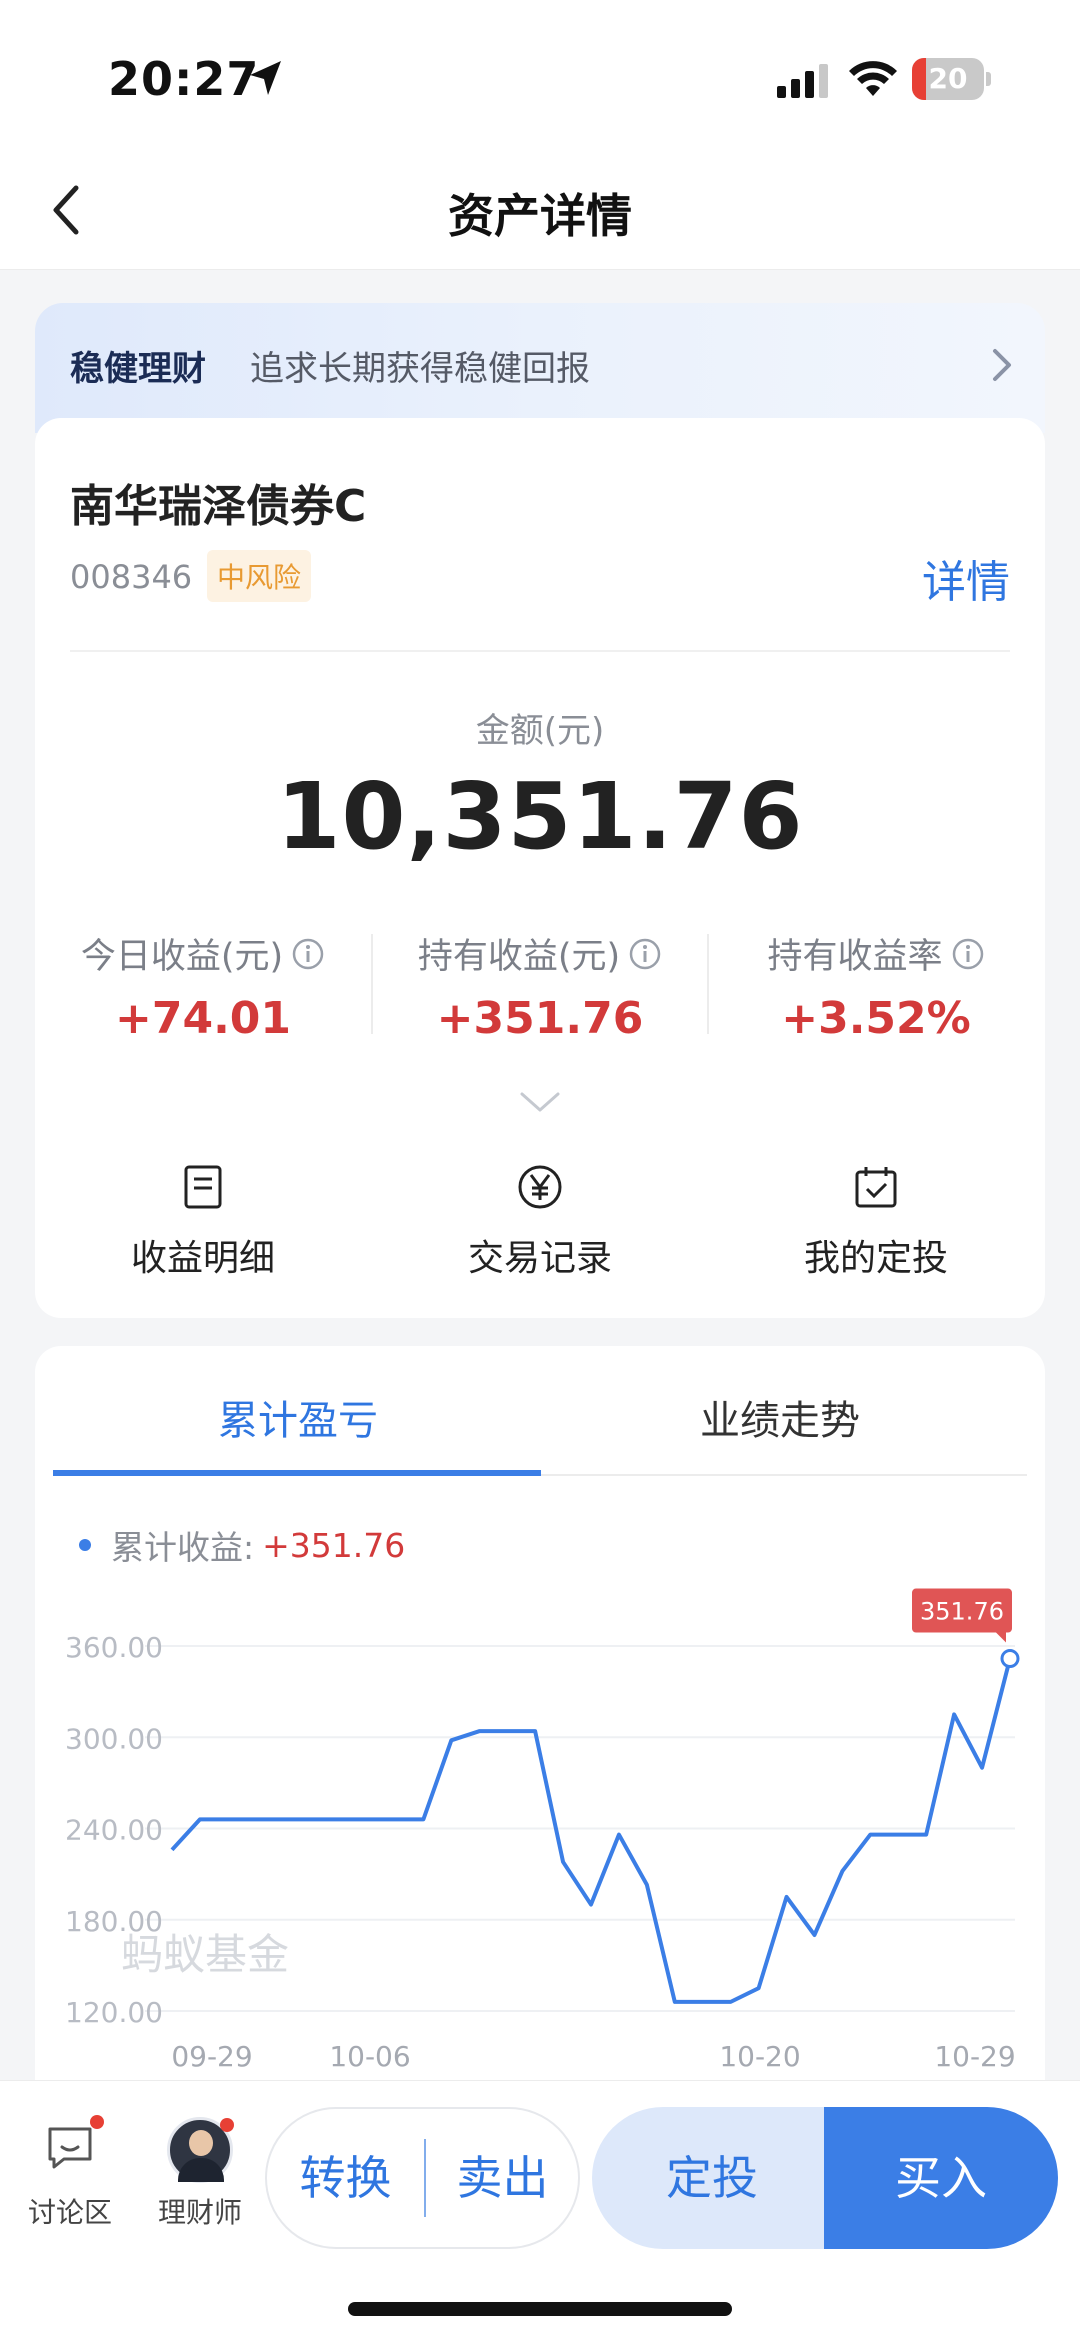  I want to click on stat-label: 持有收益(元), so click(519, 957).